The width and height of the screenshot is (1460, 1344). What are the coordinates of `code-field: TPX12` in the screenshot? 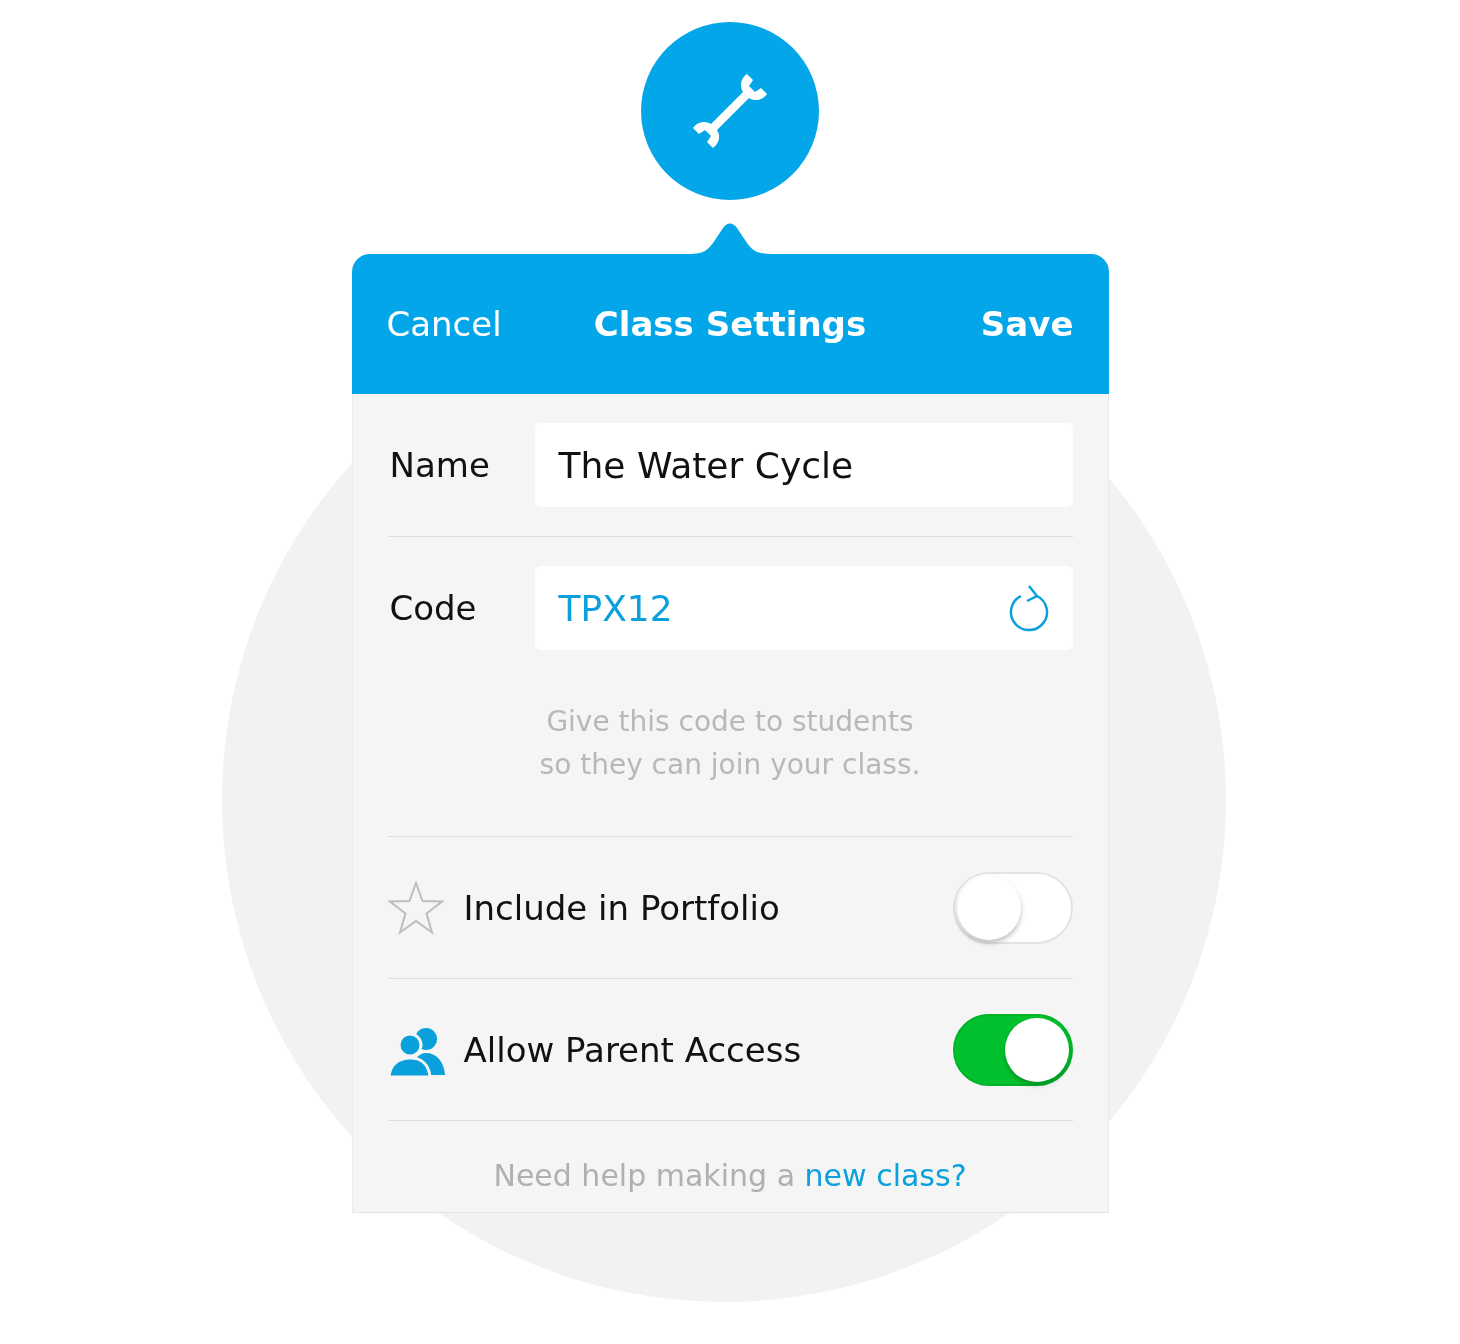 It's located at (803, 608).